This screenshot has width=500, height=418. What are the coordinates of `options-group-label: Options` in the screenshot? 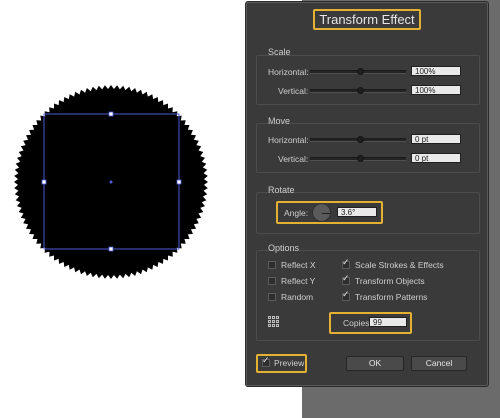 It's located at (284, 248).